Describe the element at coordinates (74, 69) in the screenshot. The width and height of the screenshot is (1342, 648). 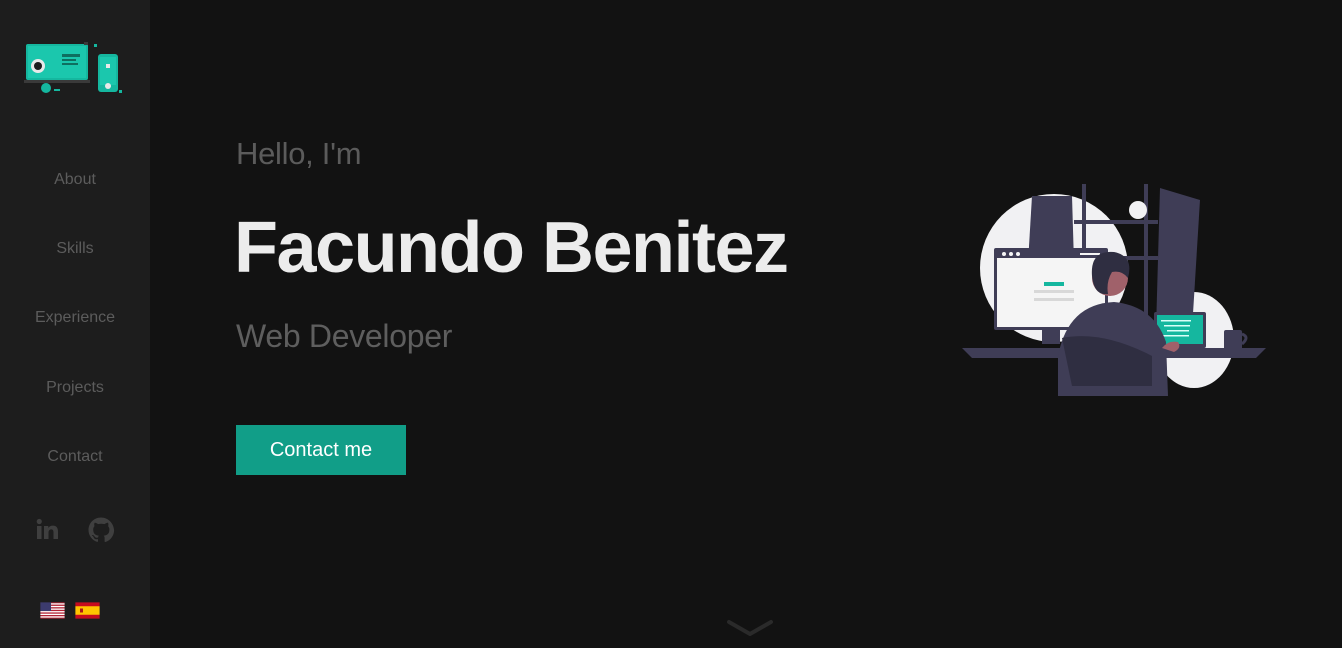
I see `logo-devices-icon` at that location.